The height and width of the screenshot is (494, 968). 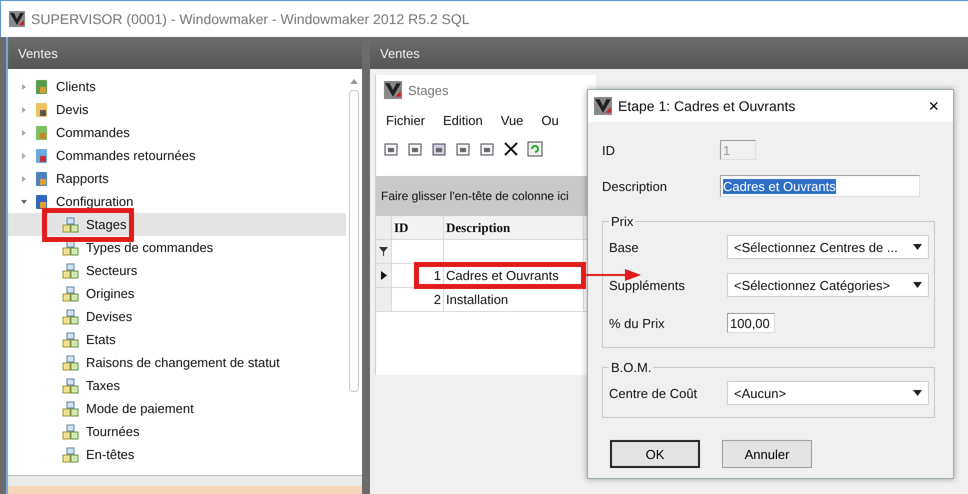 What do you see at coordinates (418, 276) in the screenshot?
I see `table-cell: 1` at bounding box center [418, 276].